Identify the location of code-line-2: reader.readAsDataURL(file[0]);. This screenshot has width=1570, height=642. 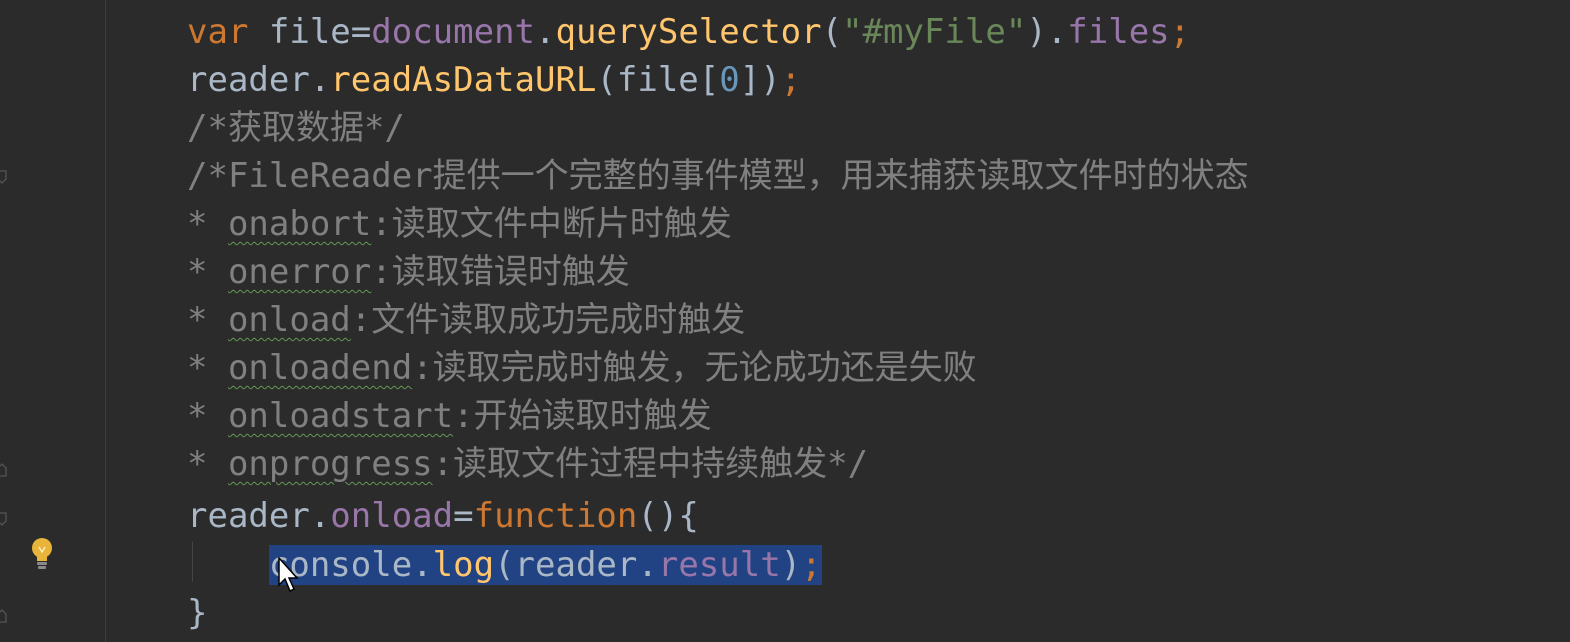
(494, 80).